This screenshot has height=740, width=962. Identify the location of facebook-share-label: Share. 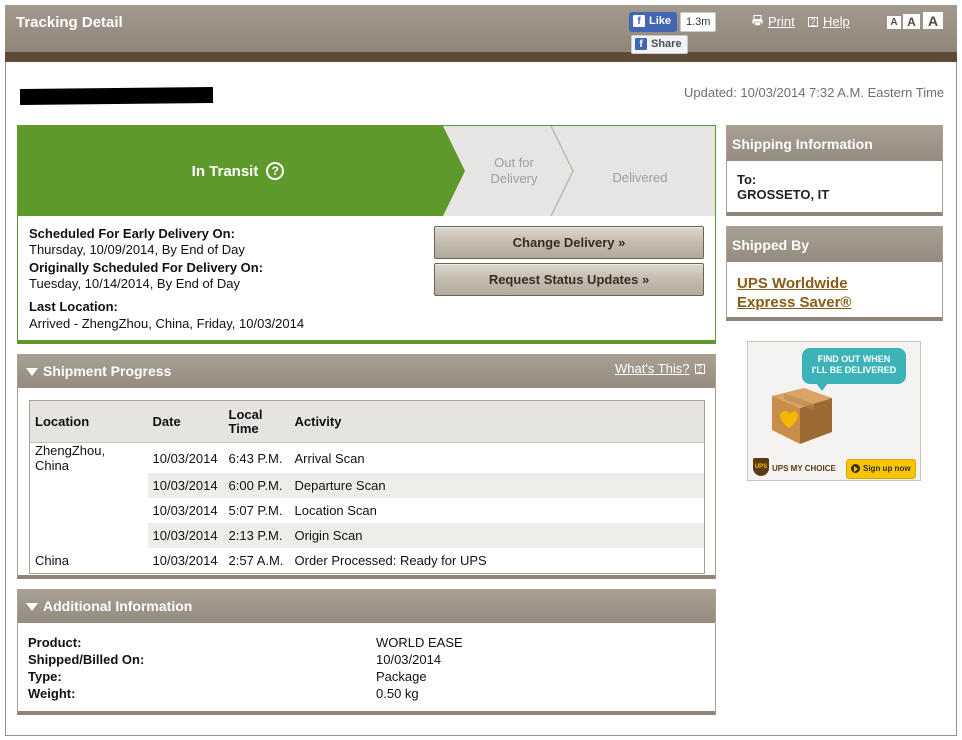
(666, 44).